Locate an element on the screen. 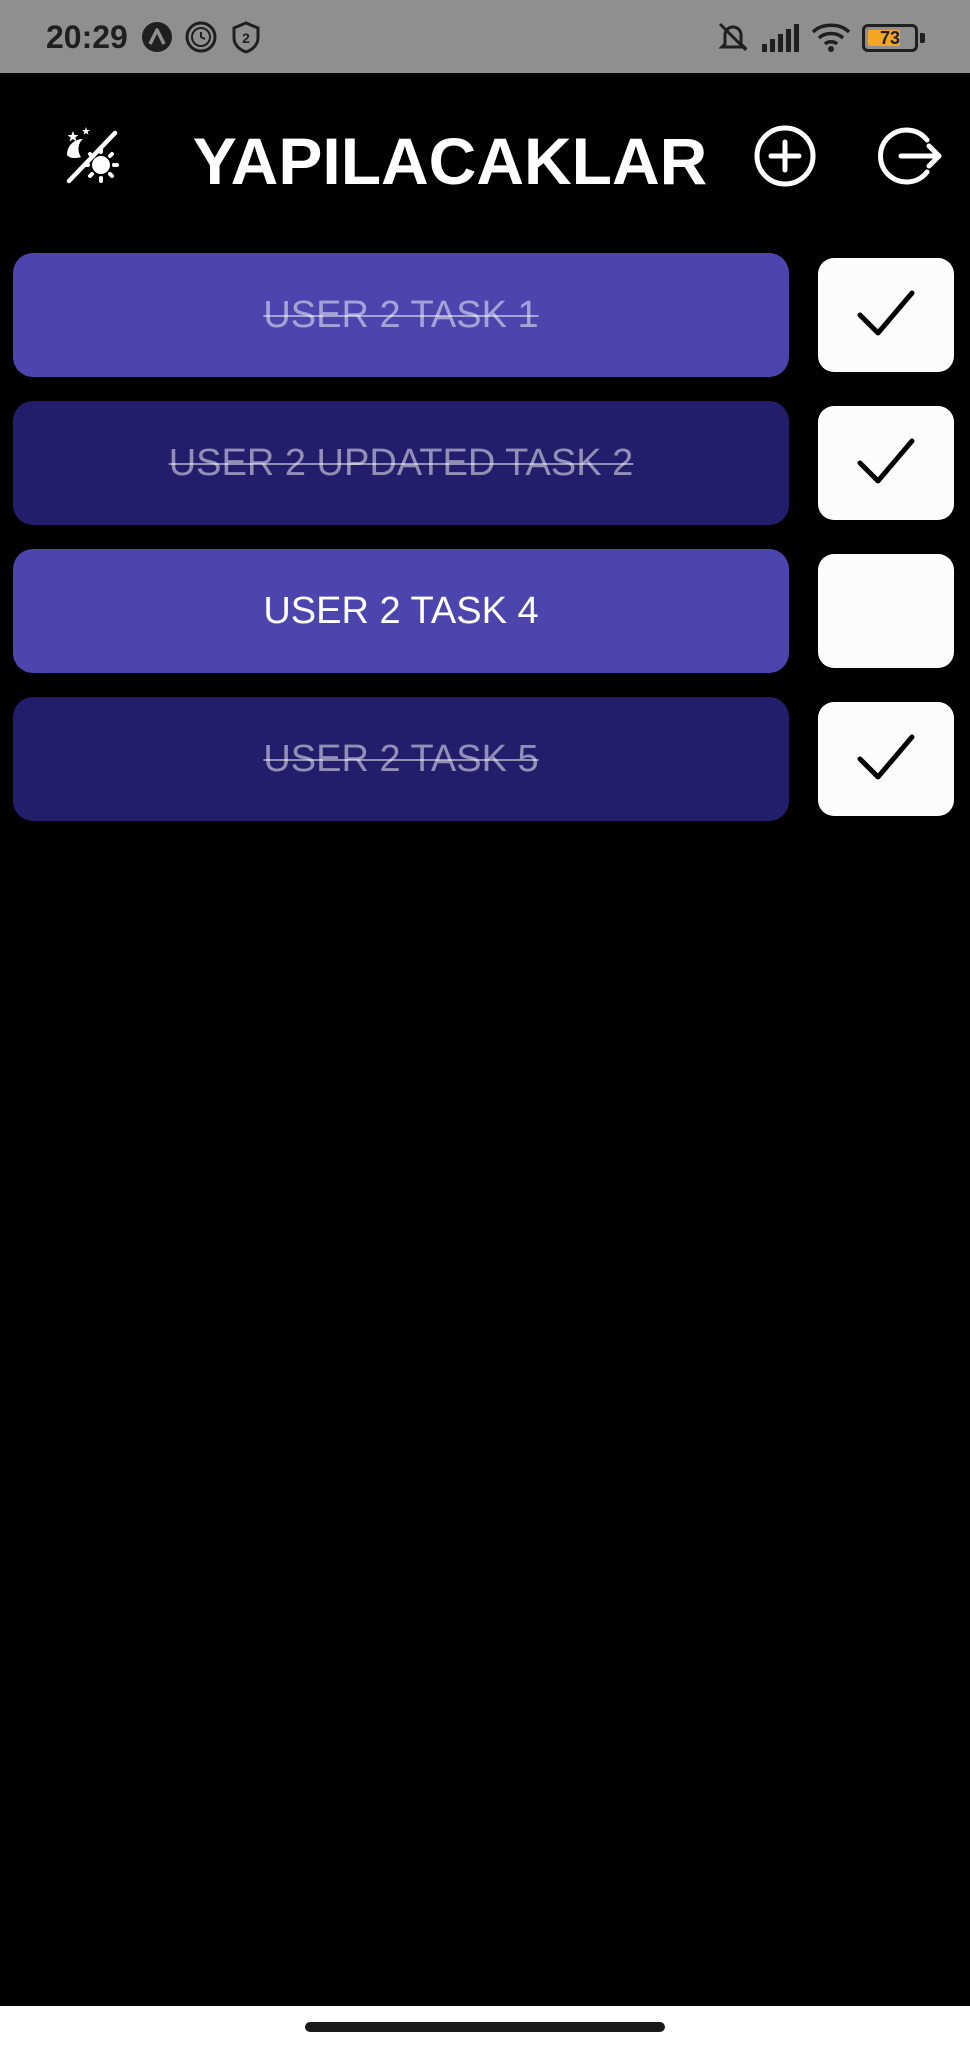  task-card: USER 2 TASK 4 is located at coordinates (401, 611).